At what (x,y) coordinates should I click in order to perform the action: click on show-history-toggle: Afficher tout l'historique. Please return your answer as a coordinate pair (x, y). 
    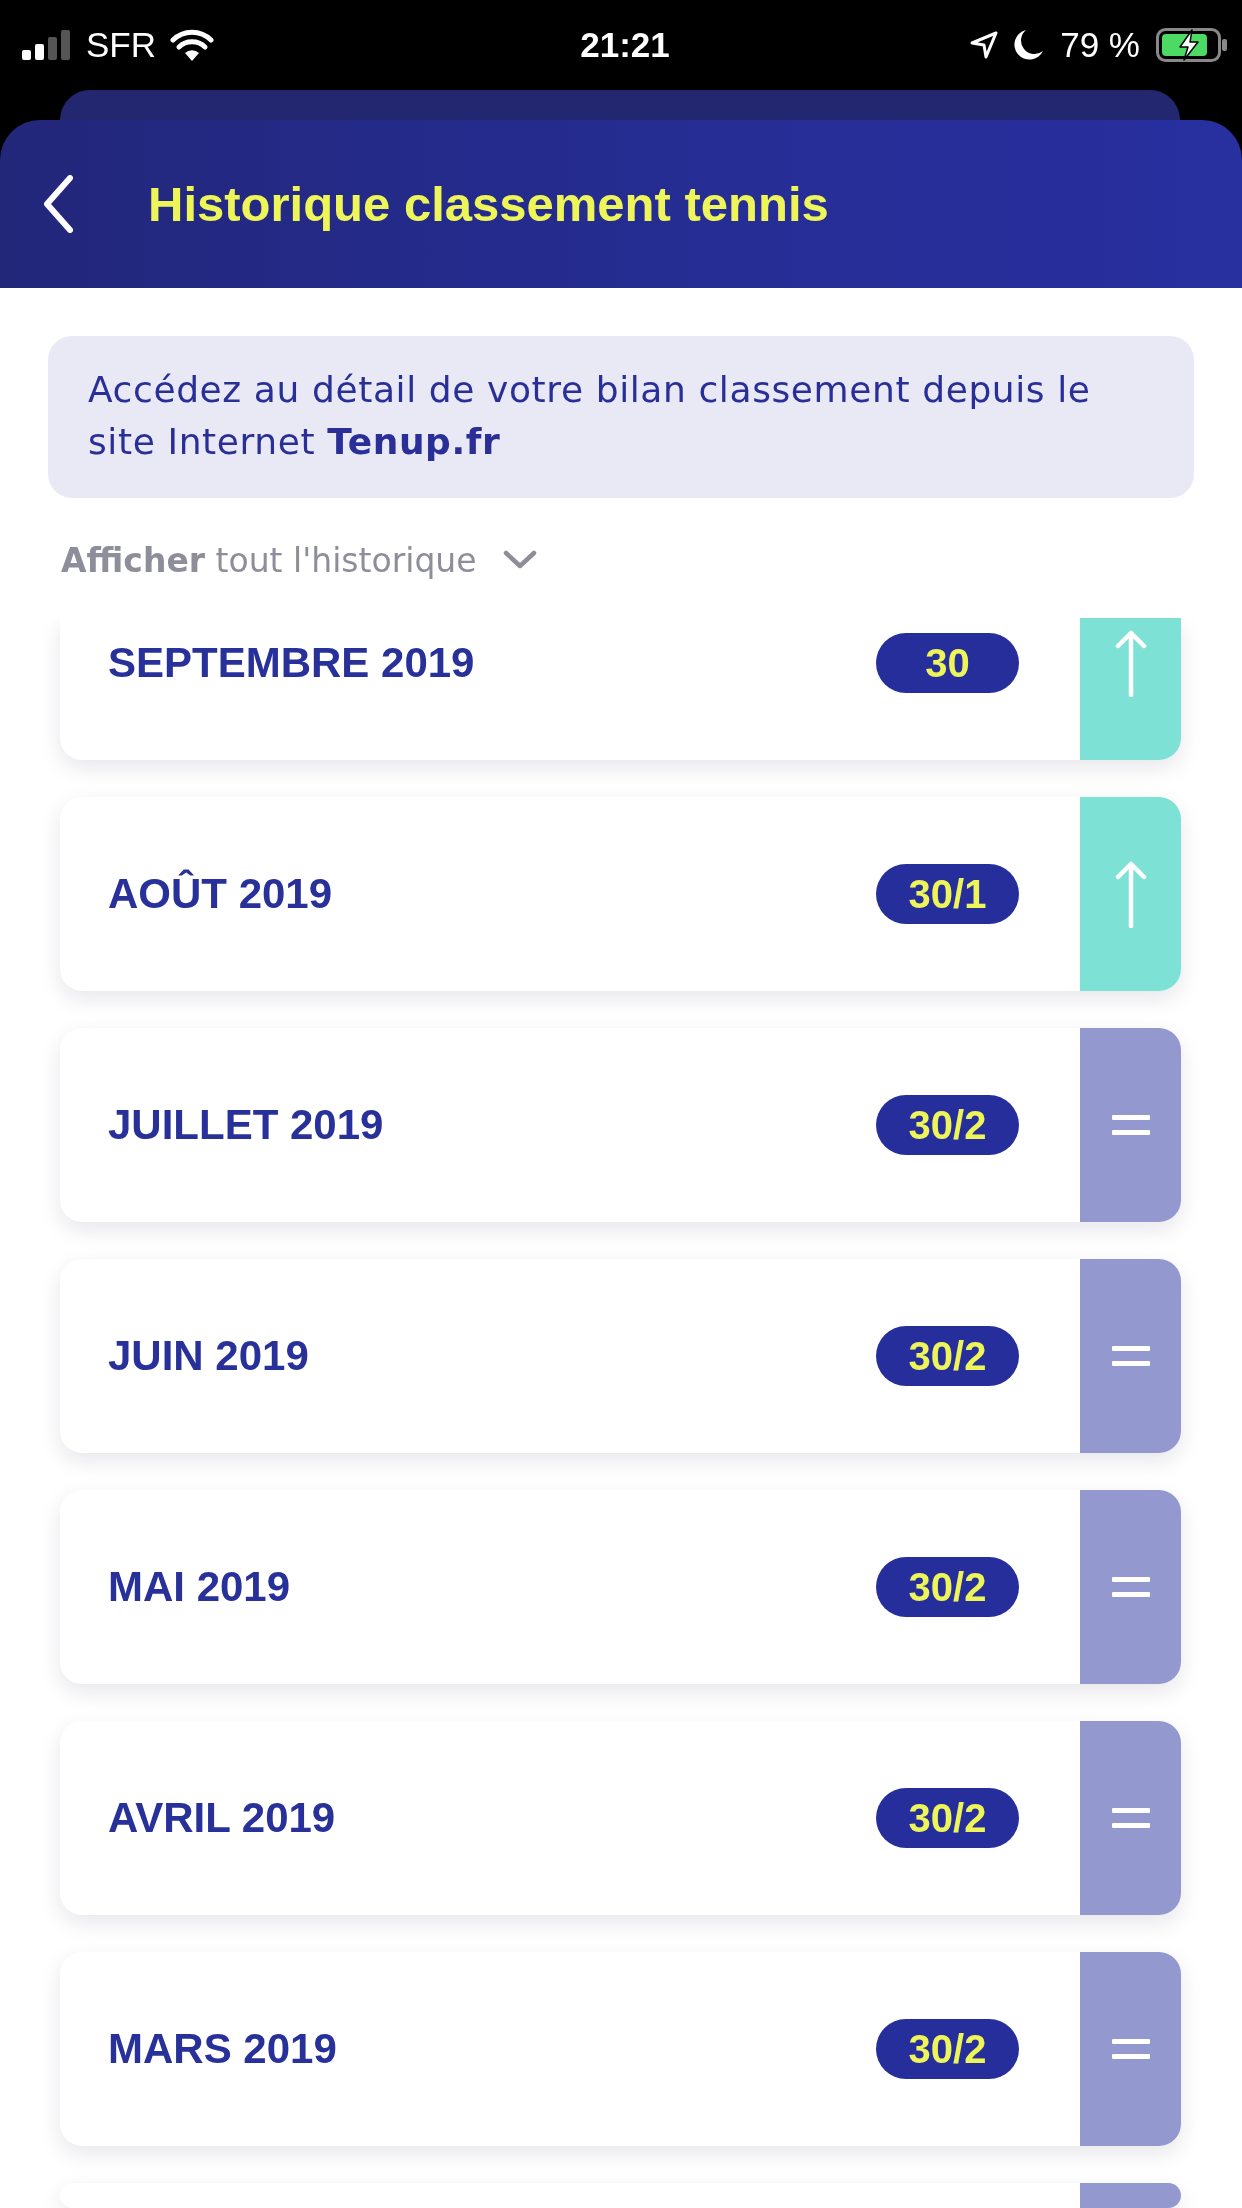
    Looking at the image, I should click on (299, 560).